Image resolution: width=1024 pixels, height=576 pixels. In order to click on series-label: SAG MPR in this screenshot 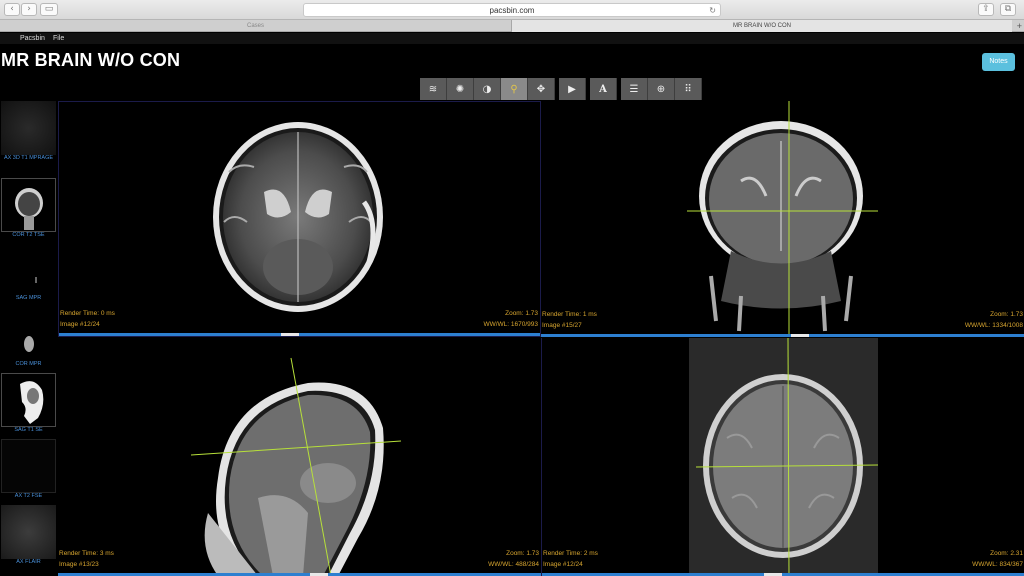, I will do `click(28, 298)`.